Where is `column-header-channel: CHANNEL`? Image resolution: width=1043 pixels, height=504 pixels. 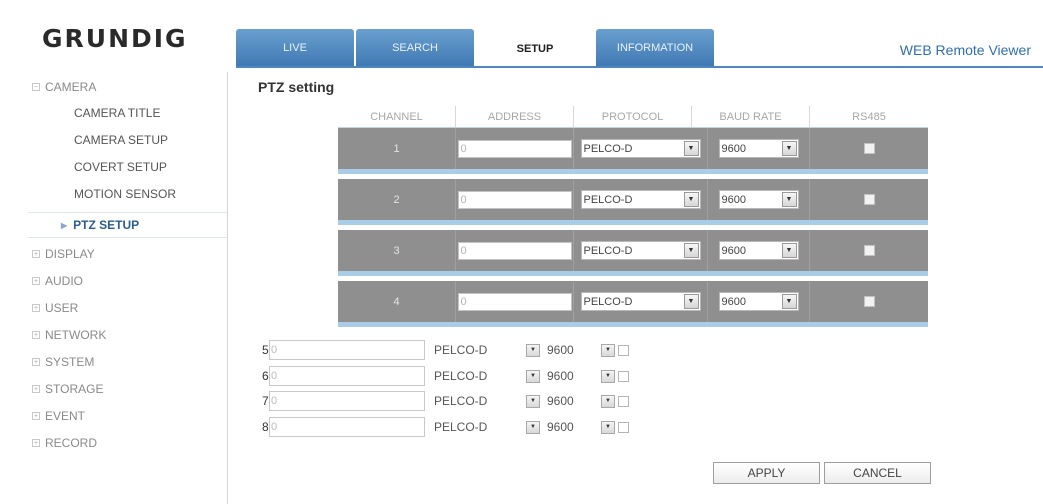 column-header-channel: CHANNEL is located at coordinates (397, 117).